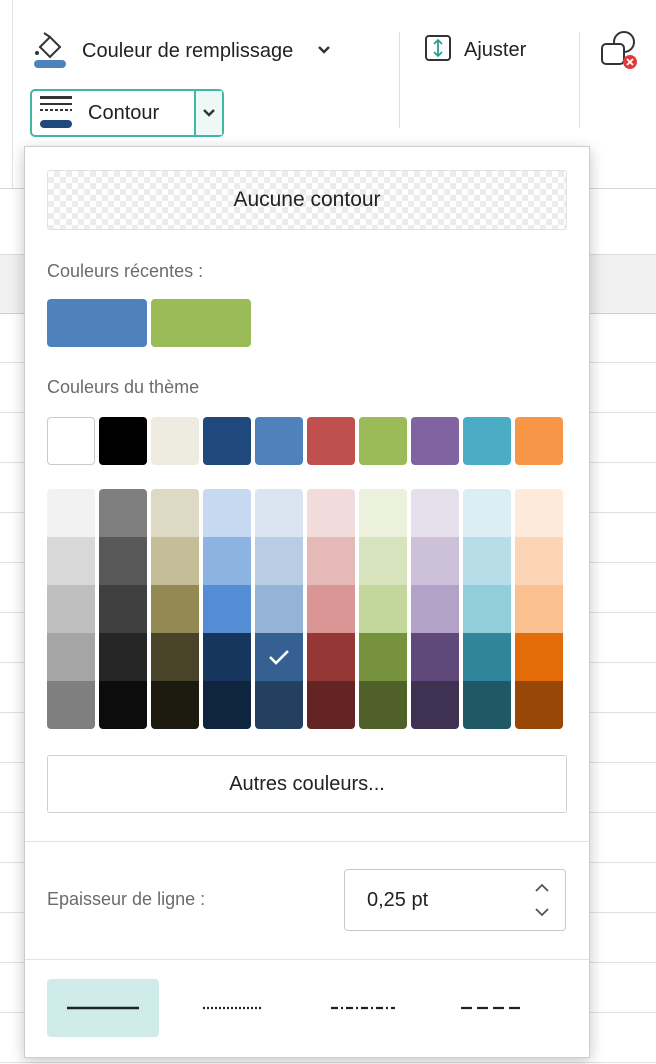 The width and height of the screenshot is (656, 1064). I want to click on chevron-down-icon, so click(324, 51).